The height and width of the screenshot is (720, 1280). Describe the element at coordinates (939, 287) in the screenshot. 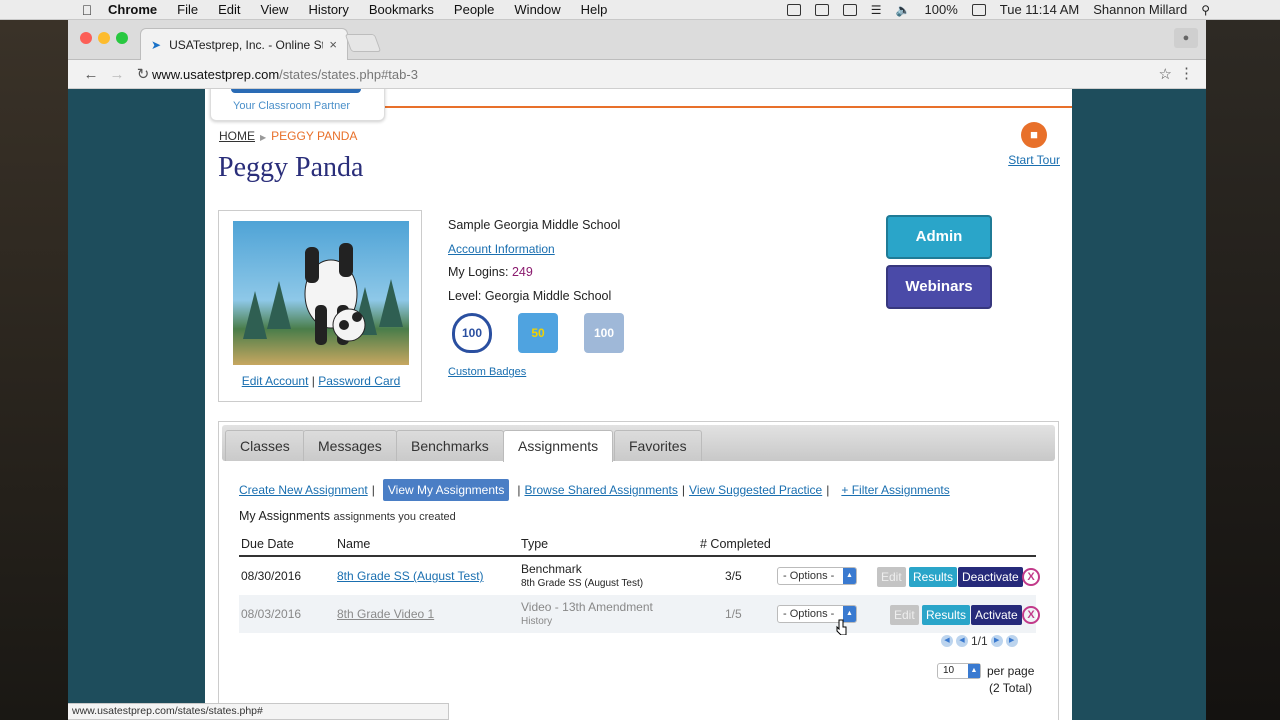

I see `webinars-button: Webinars` at that location.